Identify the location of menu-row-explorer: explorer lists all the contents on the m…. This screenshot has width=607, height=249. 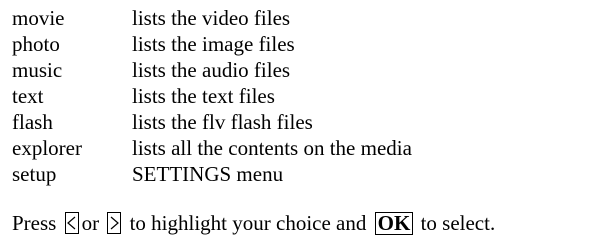
(212, 148).